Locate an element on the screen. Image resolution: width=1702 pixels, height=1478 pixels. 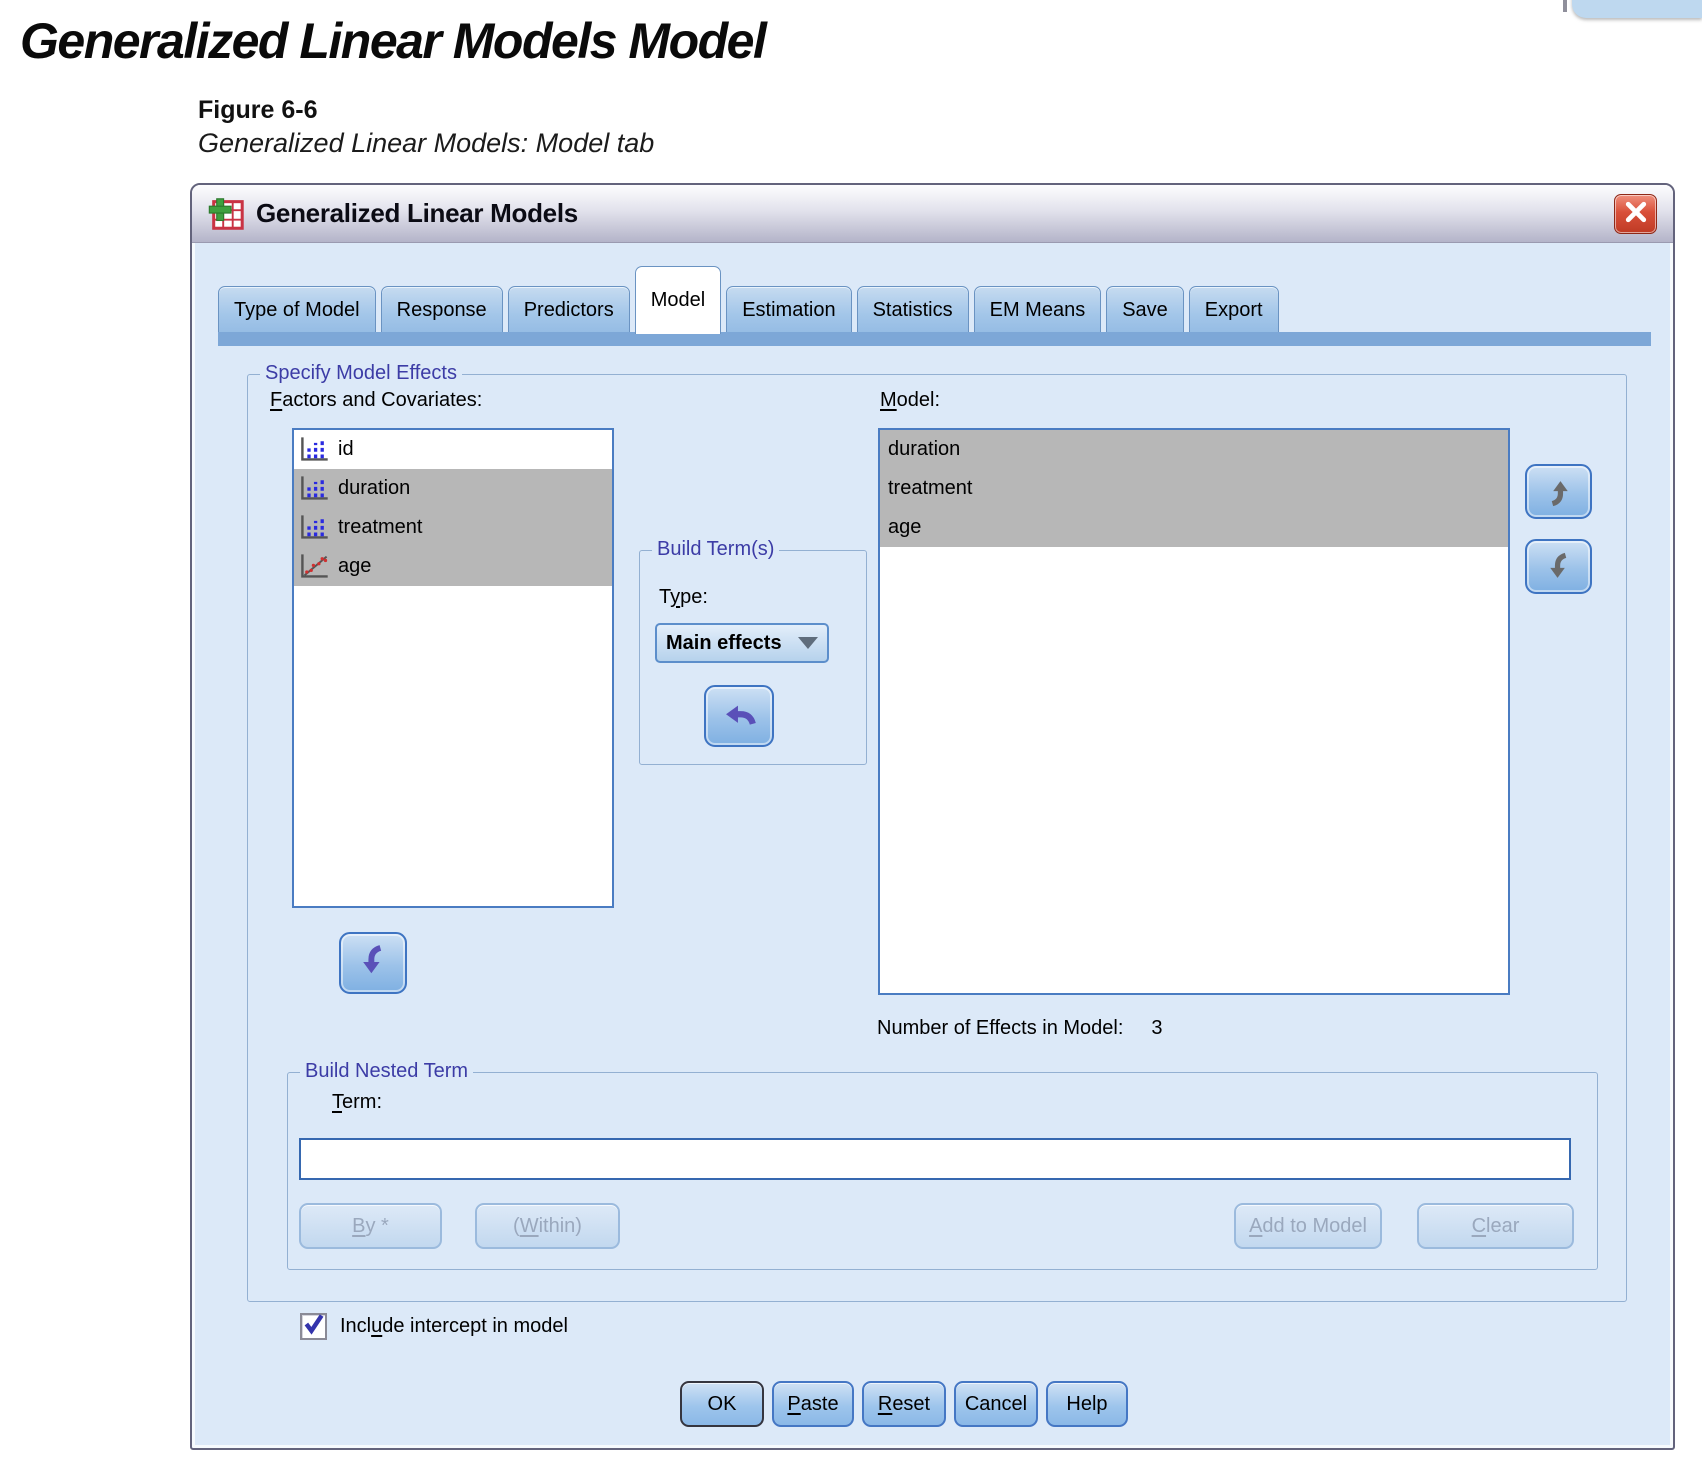
tab-save: Save is located at coordinates (1145, 310).